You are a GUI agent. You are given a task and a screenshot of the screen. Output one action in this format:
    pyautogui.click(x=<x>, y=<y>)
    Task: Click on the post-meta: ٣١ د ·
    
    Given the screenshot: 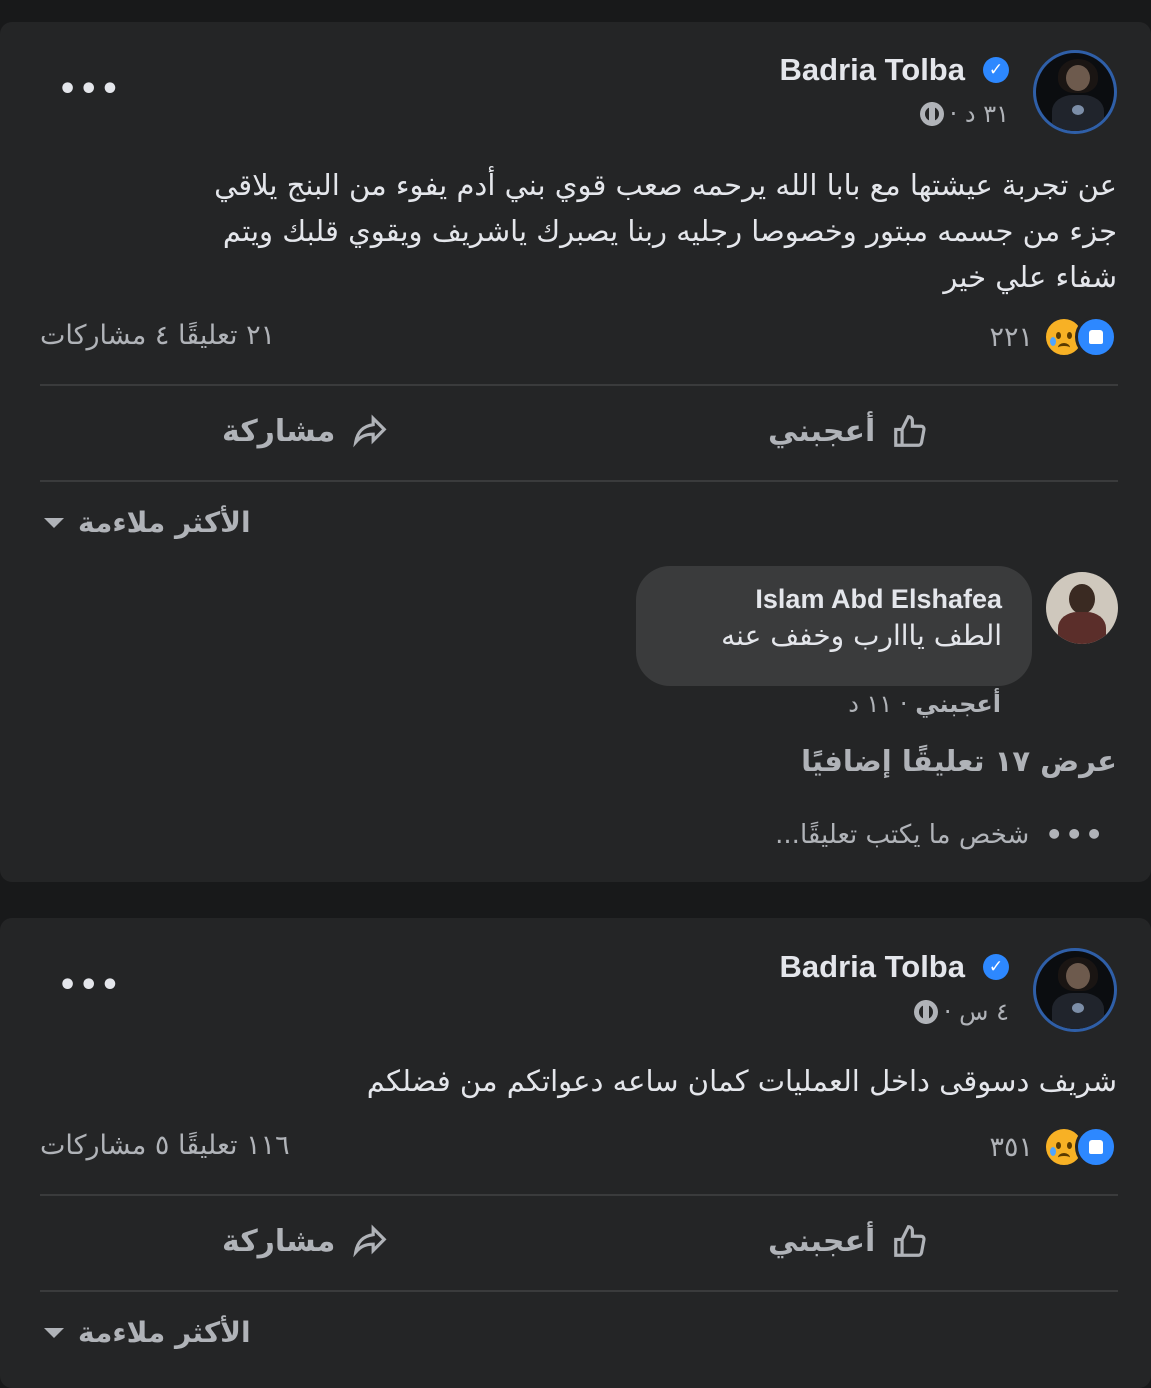 What is the action you would take?
    pyautogui.click(x=964, y=114)
    